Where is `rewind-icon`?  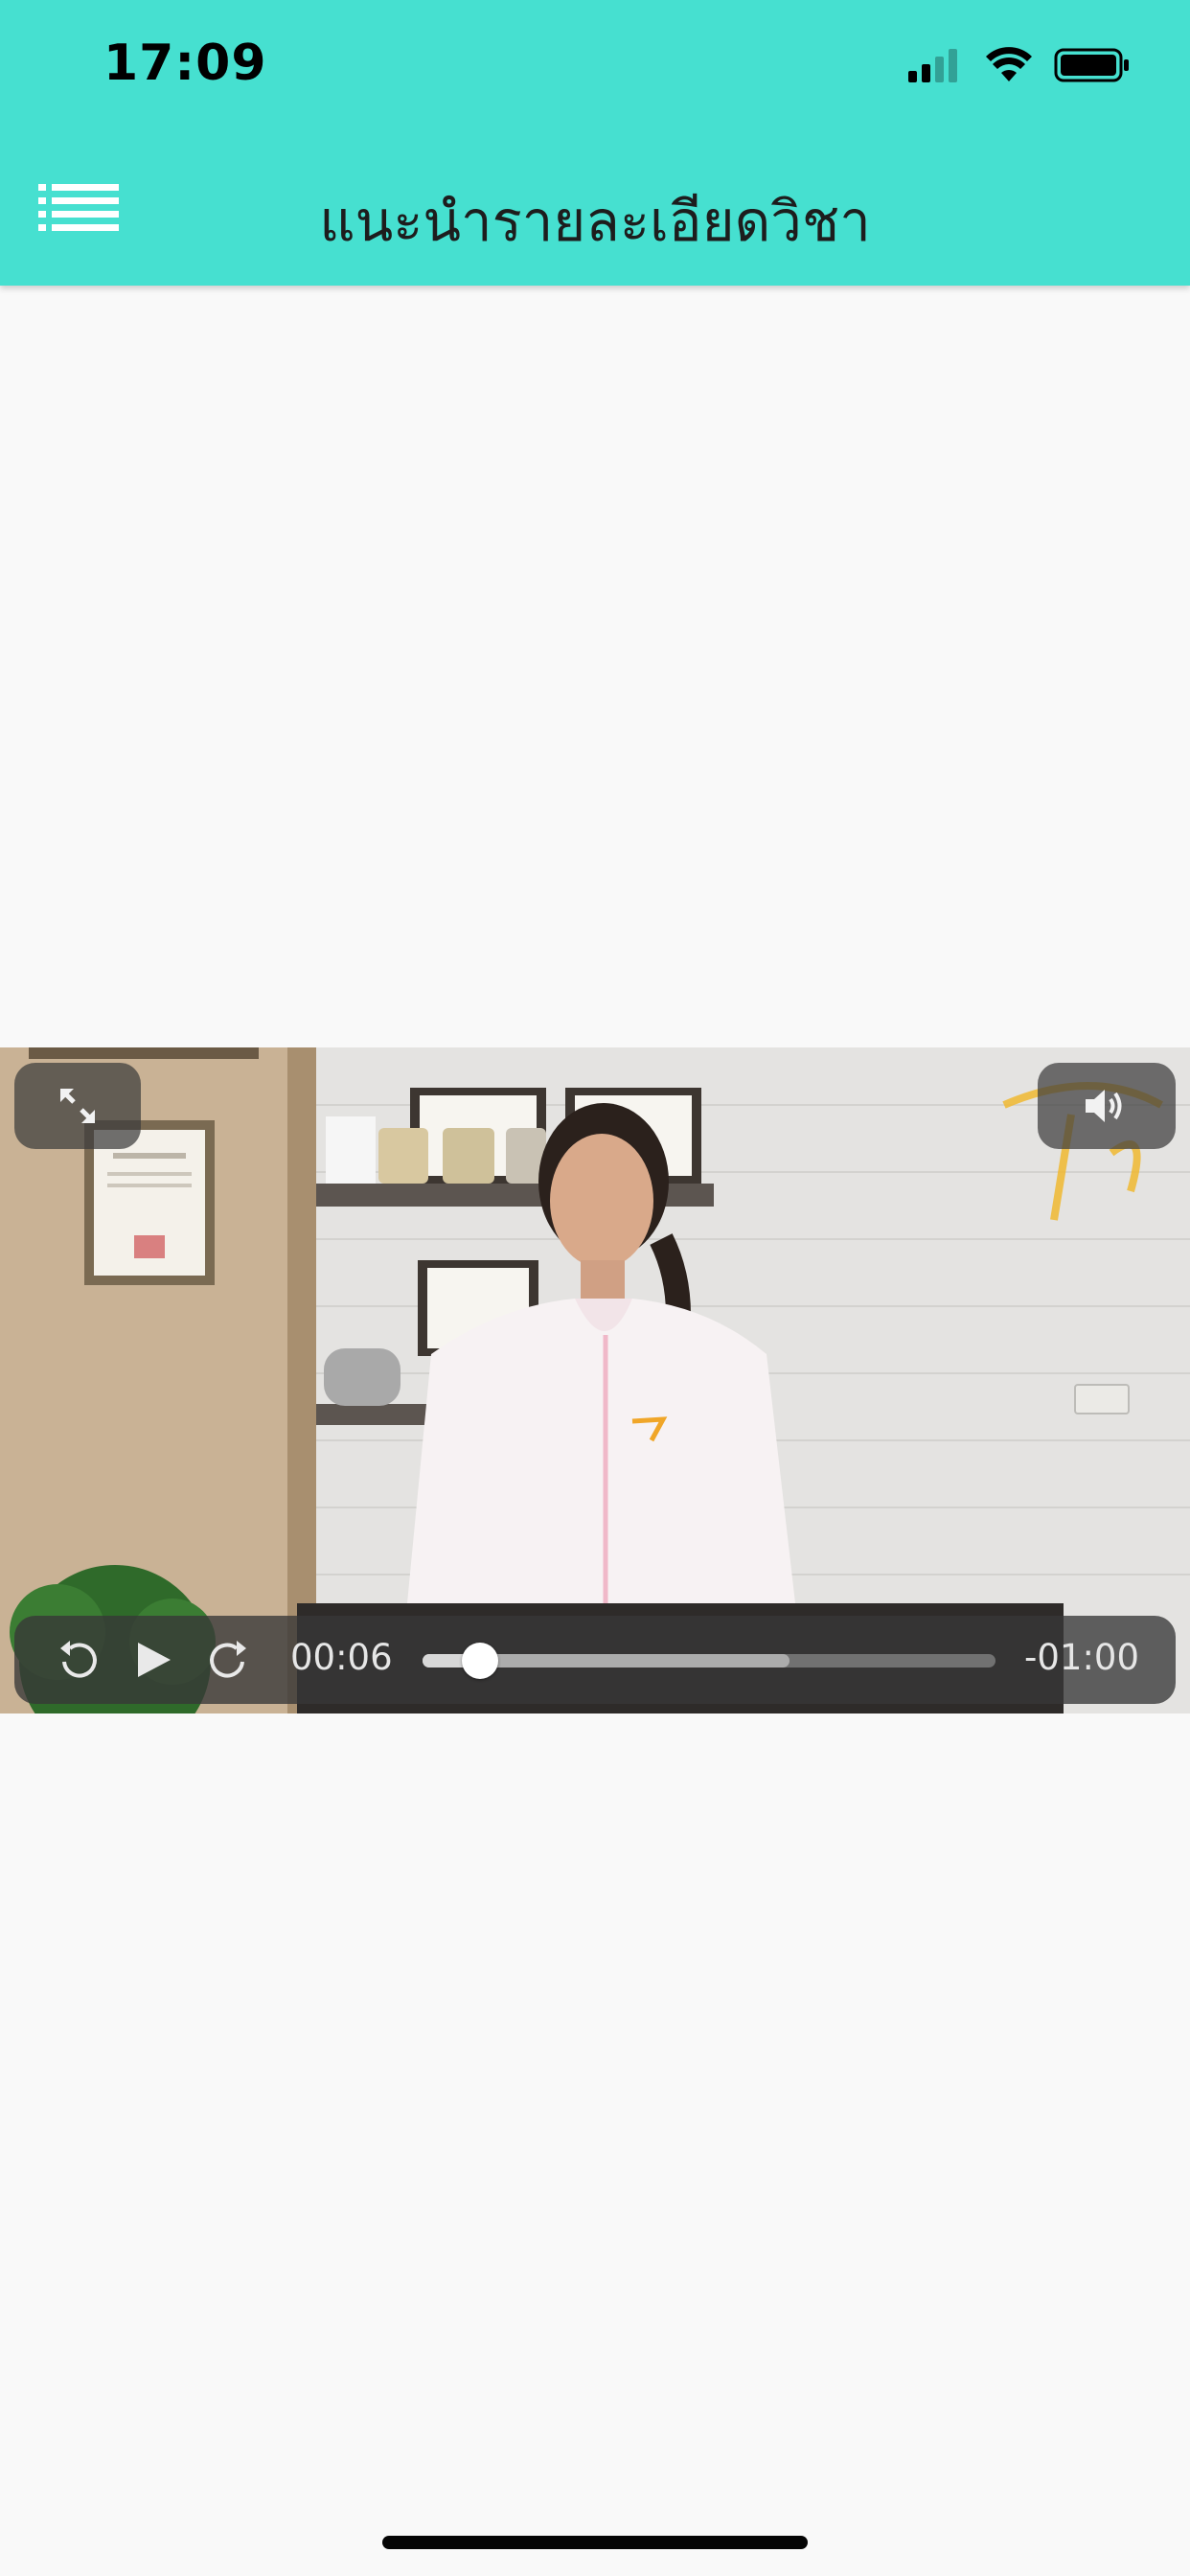
rewind-icon is located at coordinates (78, 1659).